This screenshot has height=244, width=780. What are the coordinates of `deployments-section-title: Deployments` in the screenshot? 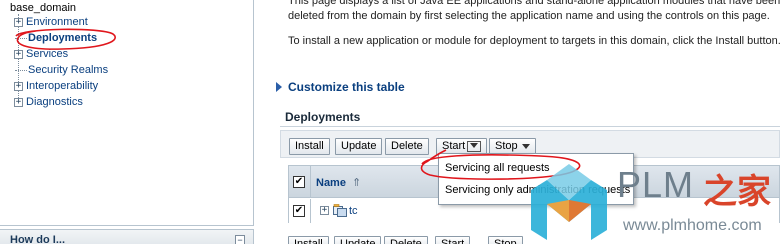 It's located at (323, 117).